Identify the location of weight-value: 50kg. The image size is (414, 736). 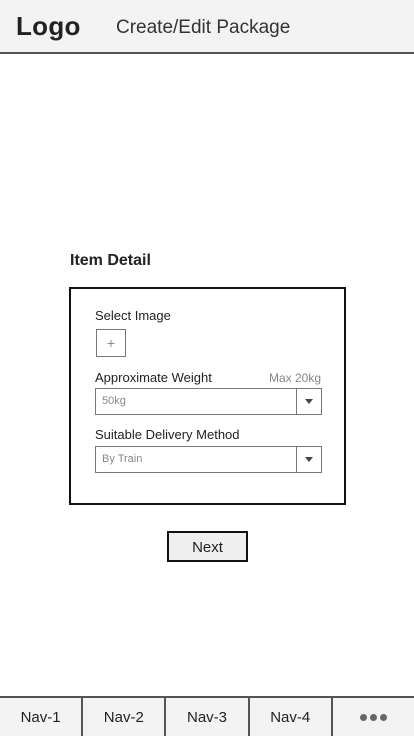
(114, 401).